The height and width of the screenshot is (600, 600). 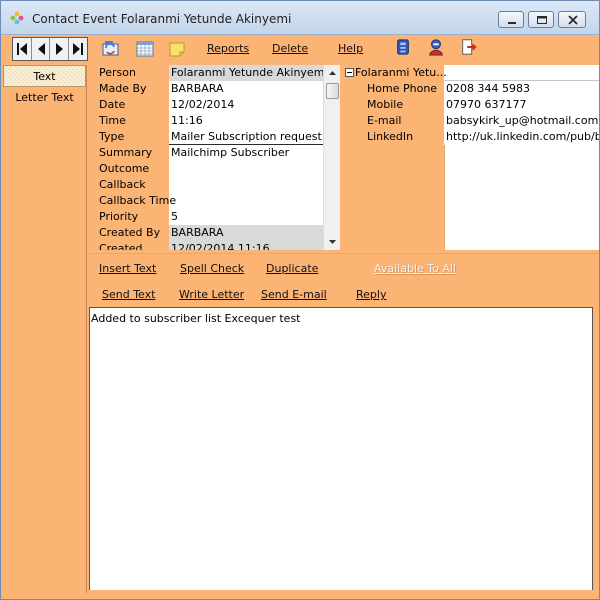 I want to click on close-icon, so click(x=573, y=20).